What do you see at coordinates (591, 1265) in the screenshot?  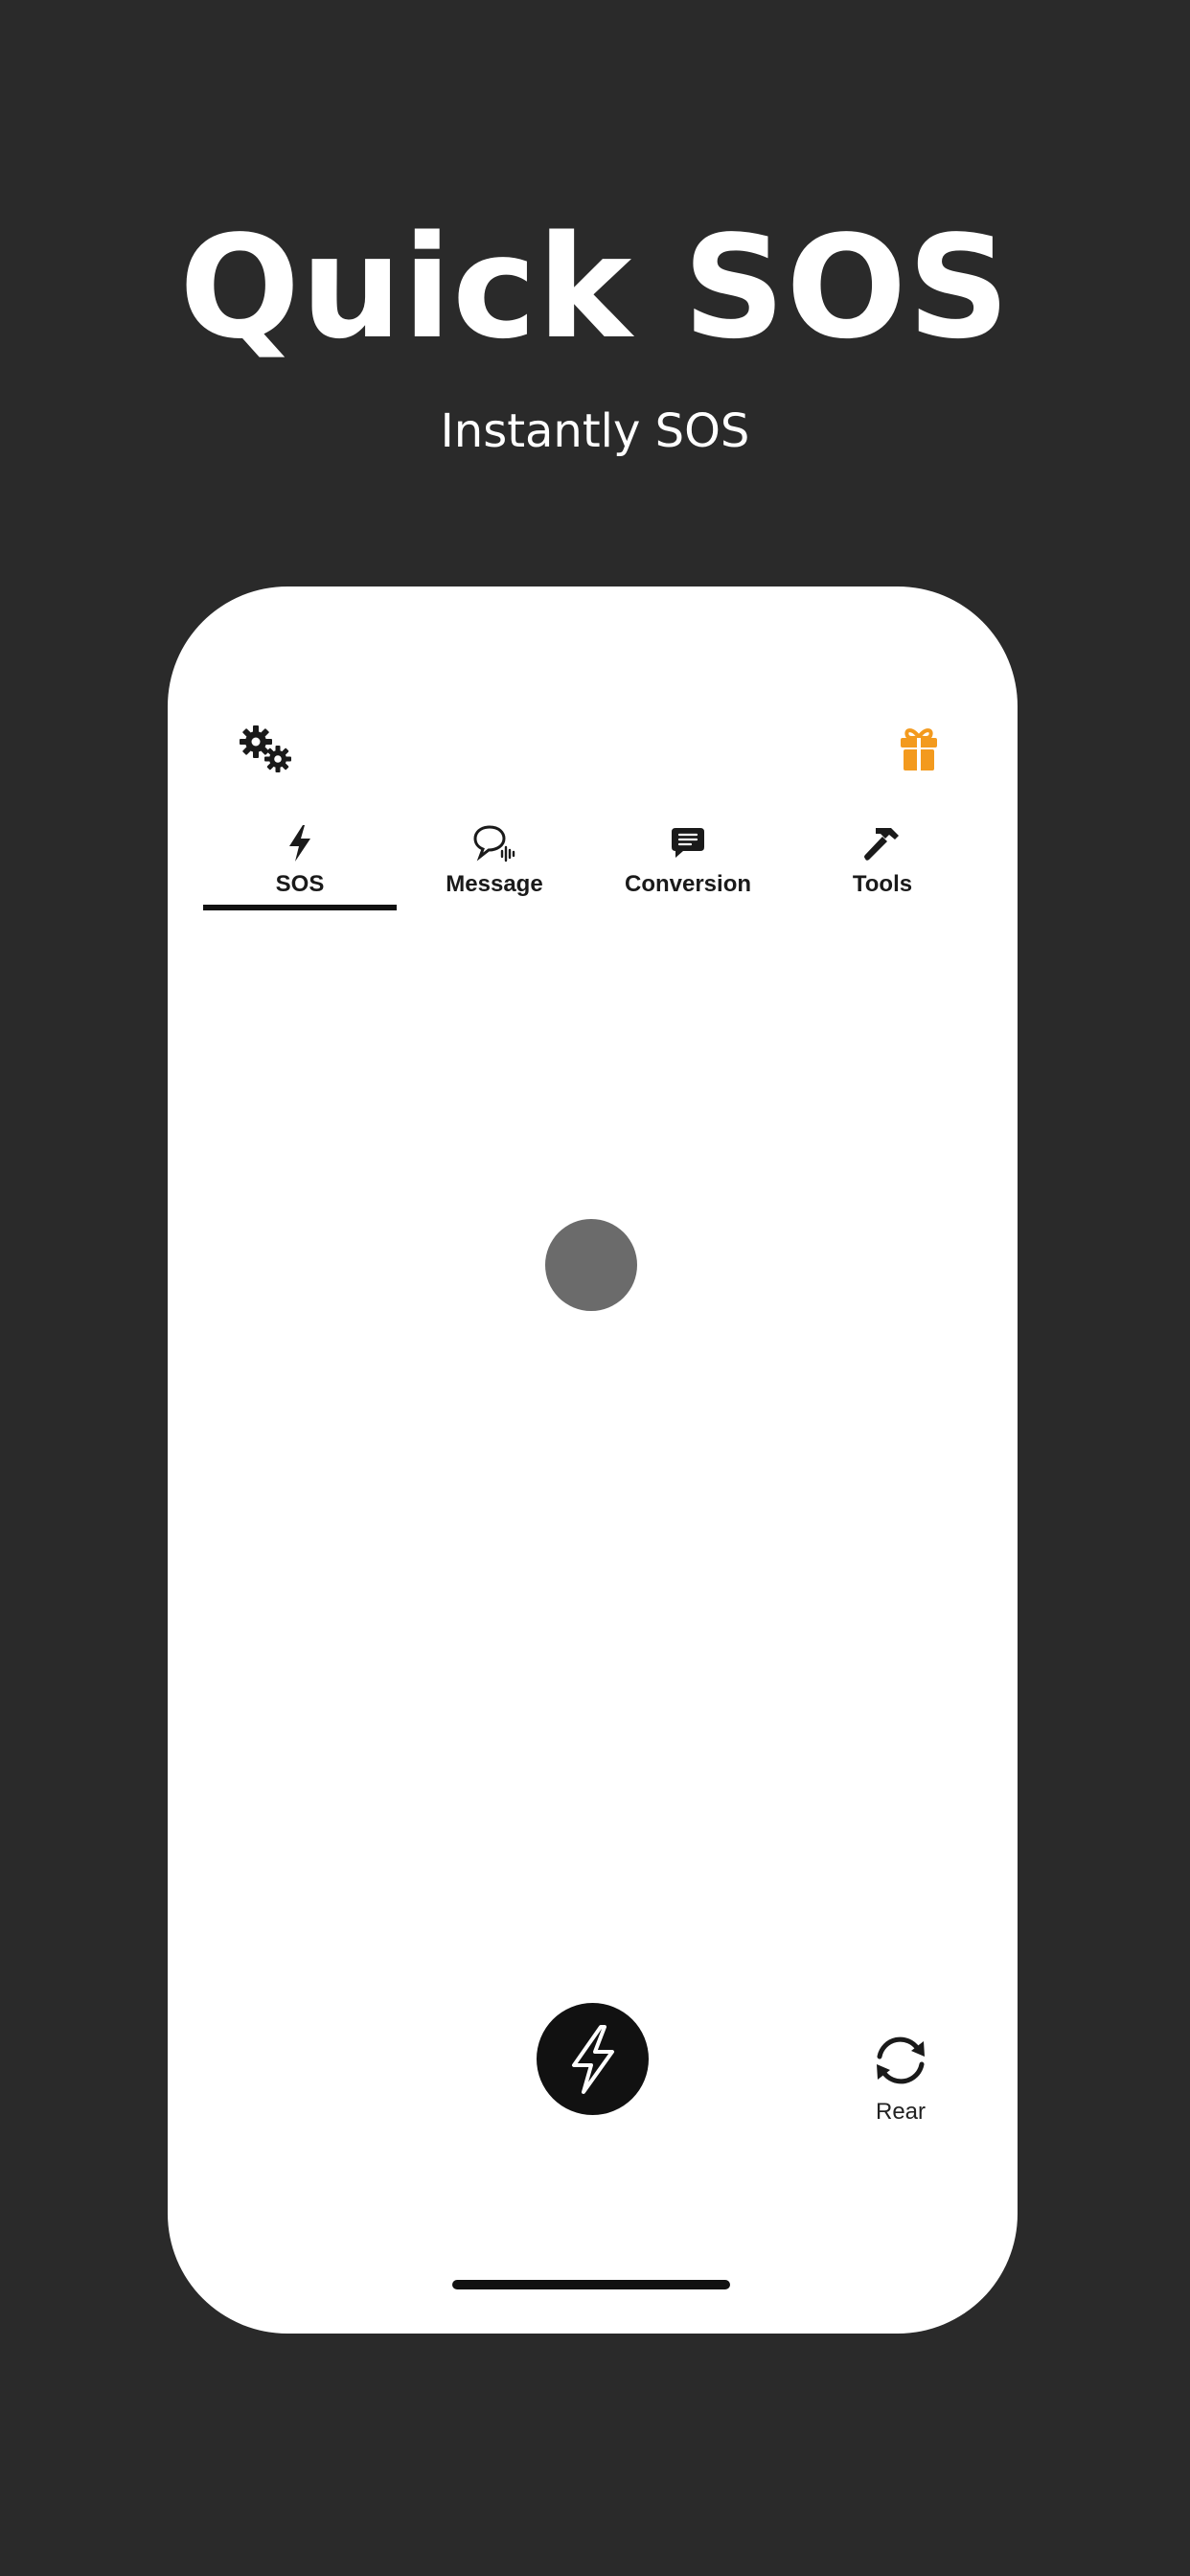 I see `flash-indicator` at bounding box center [591, 1265].